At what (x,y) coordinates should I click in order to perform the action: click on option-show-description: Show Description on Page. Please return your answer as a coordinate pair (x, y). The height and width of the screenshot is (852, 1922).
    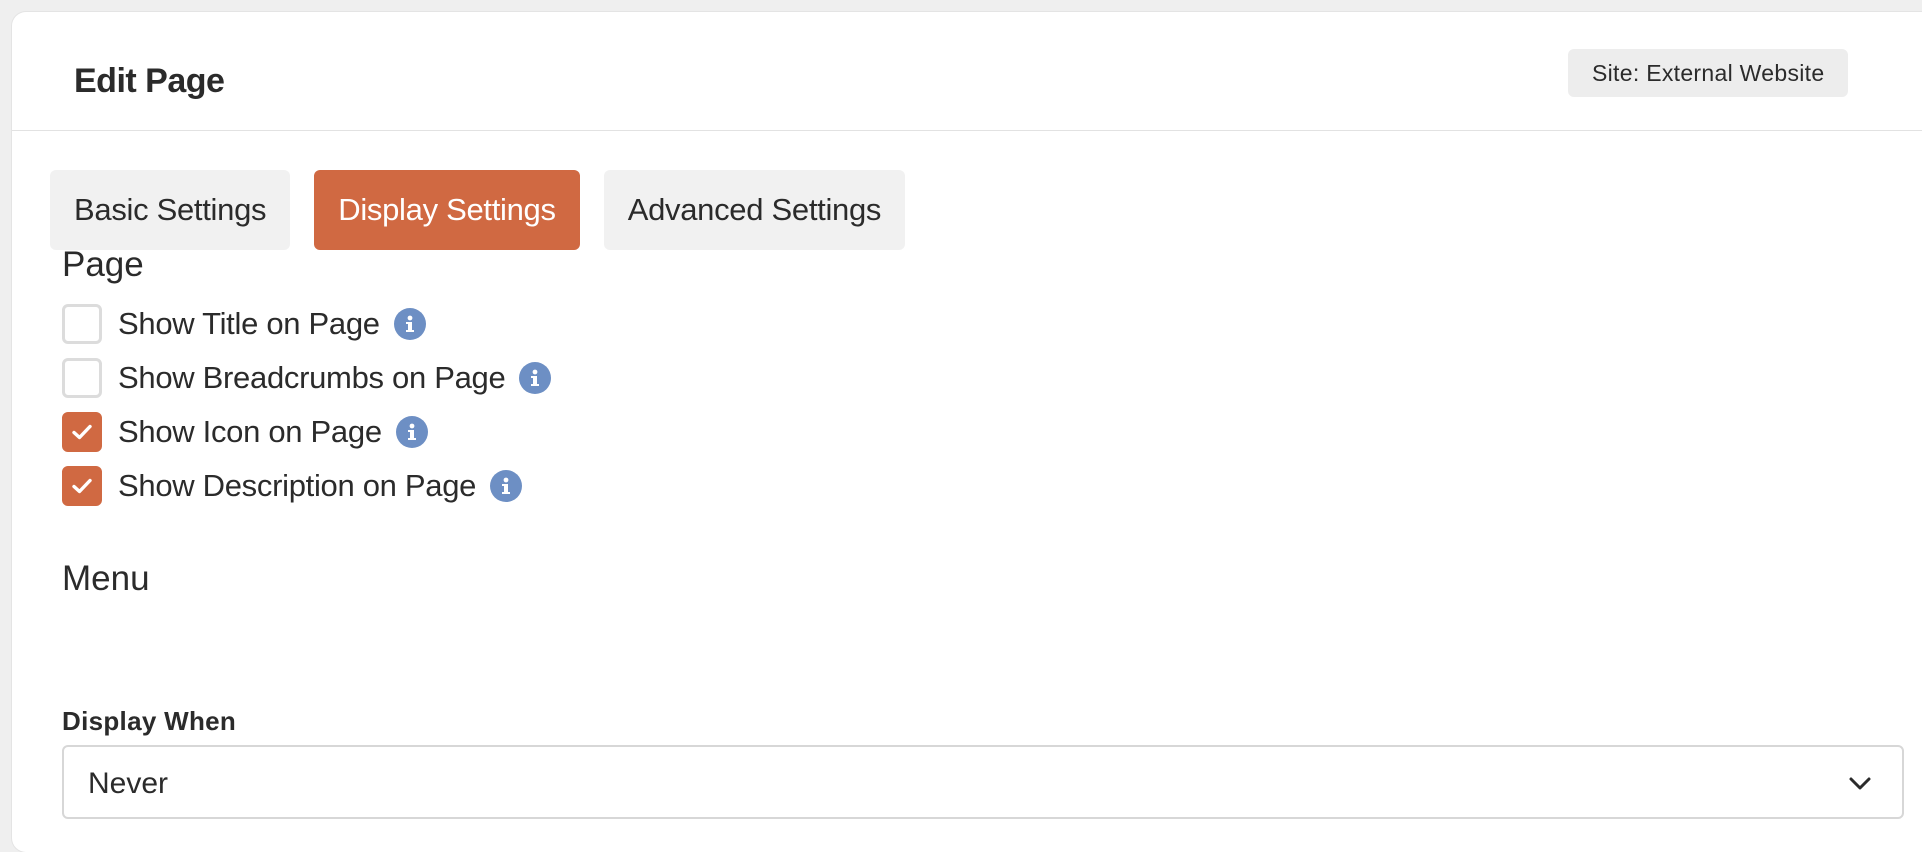
    Looking at the image, I should click on (292, 486).